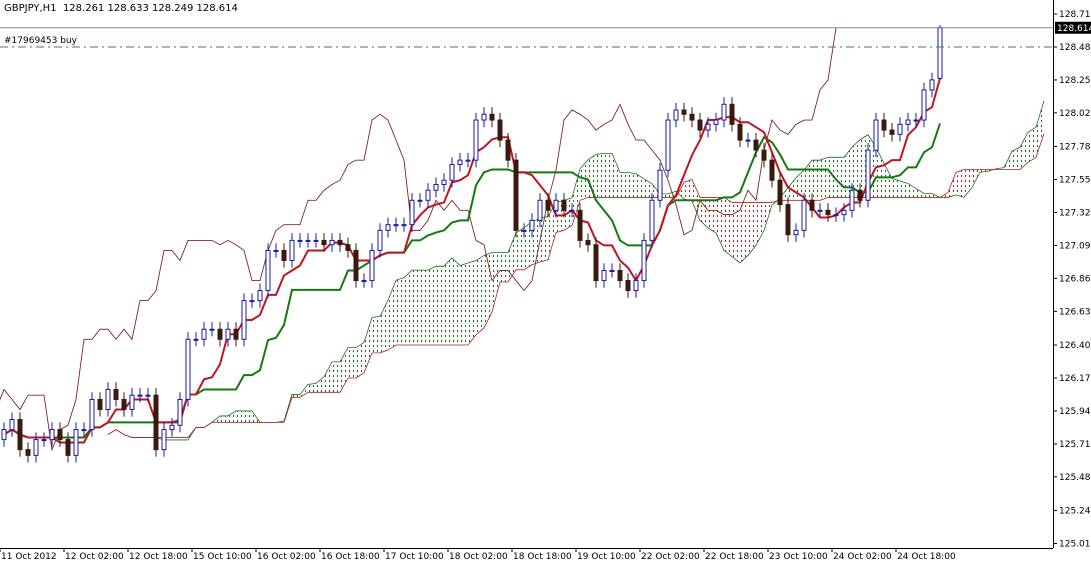  I want to click on time-tick-label: 16 Oct 18:00, so click(350, 557).